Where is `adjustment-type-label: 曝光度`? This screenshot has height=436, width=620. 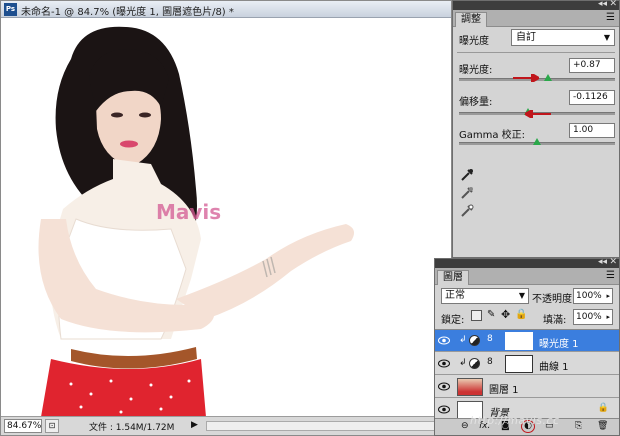 adjustment-type-label: 曝光度 is located at coordinates (474, 41).